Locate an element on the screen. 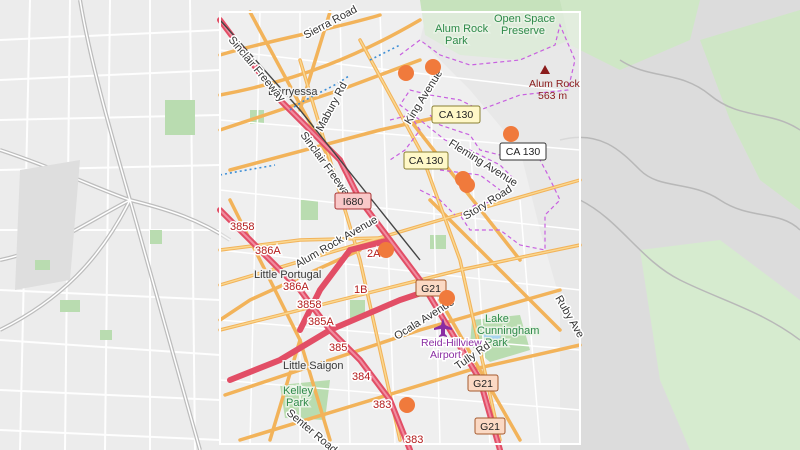  park-label-alum-rock-1: Alum Rock is located at coordinates (462, 29).